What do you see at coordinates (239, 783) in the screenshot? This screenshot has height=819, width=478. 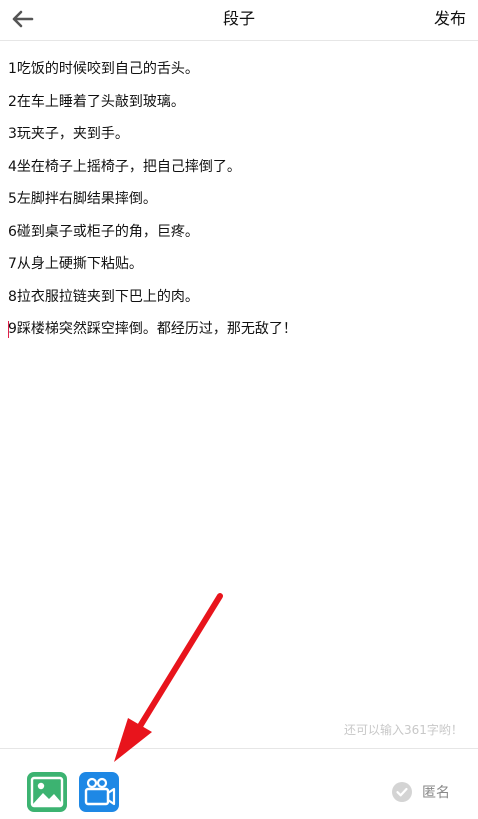 I see `bottom-toolbar: 匿名` at bounding box center [239, 783].